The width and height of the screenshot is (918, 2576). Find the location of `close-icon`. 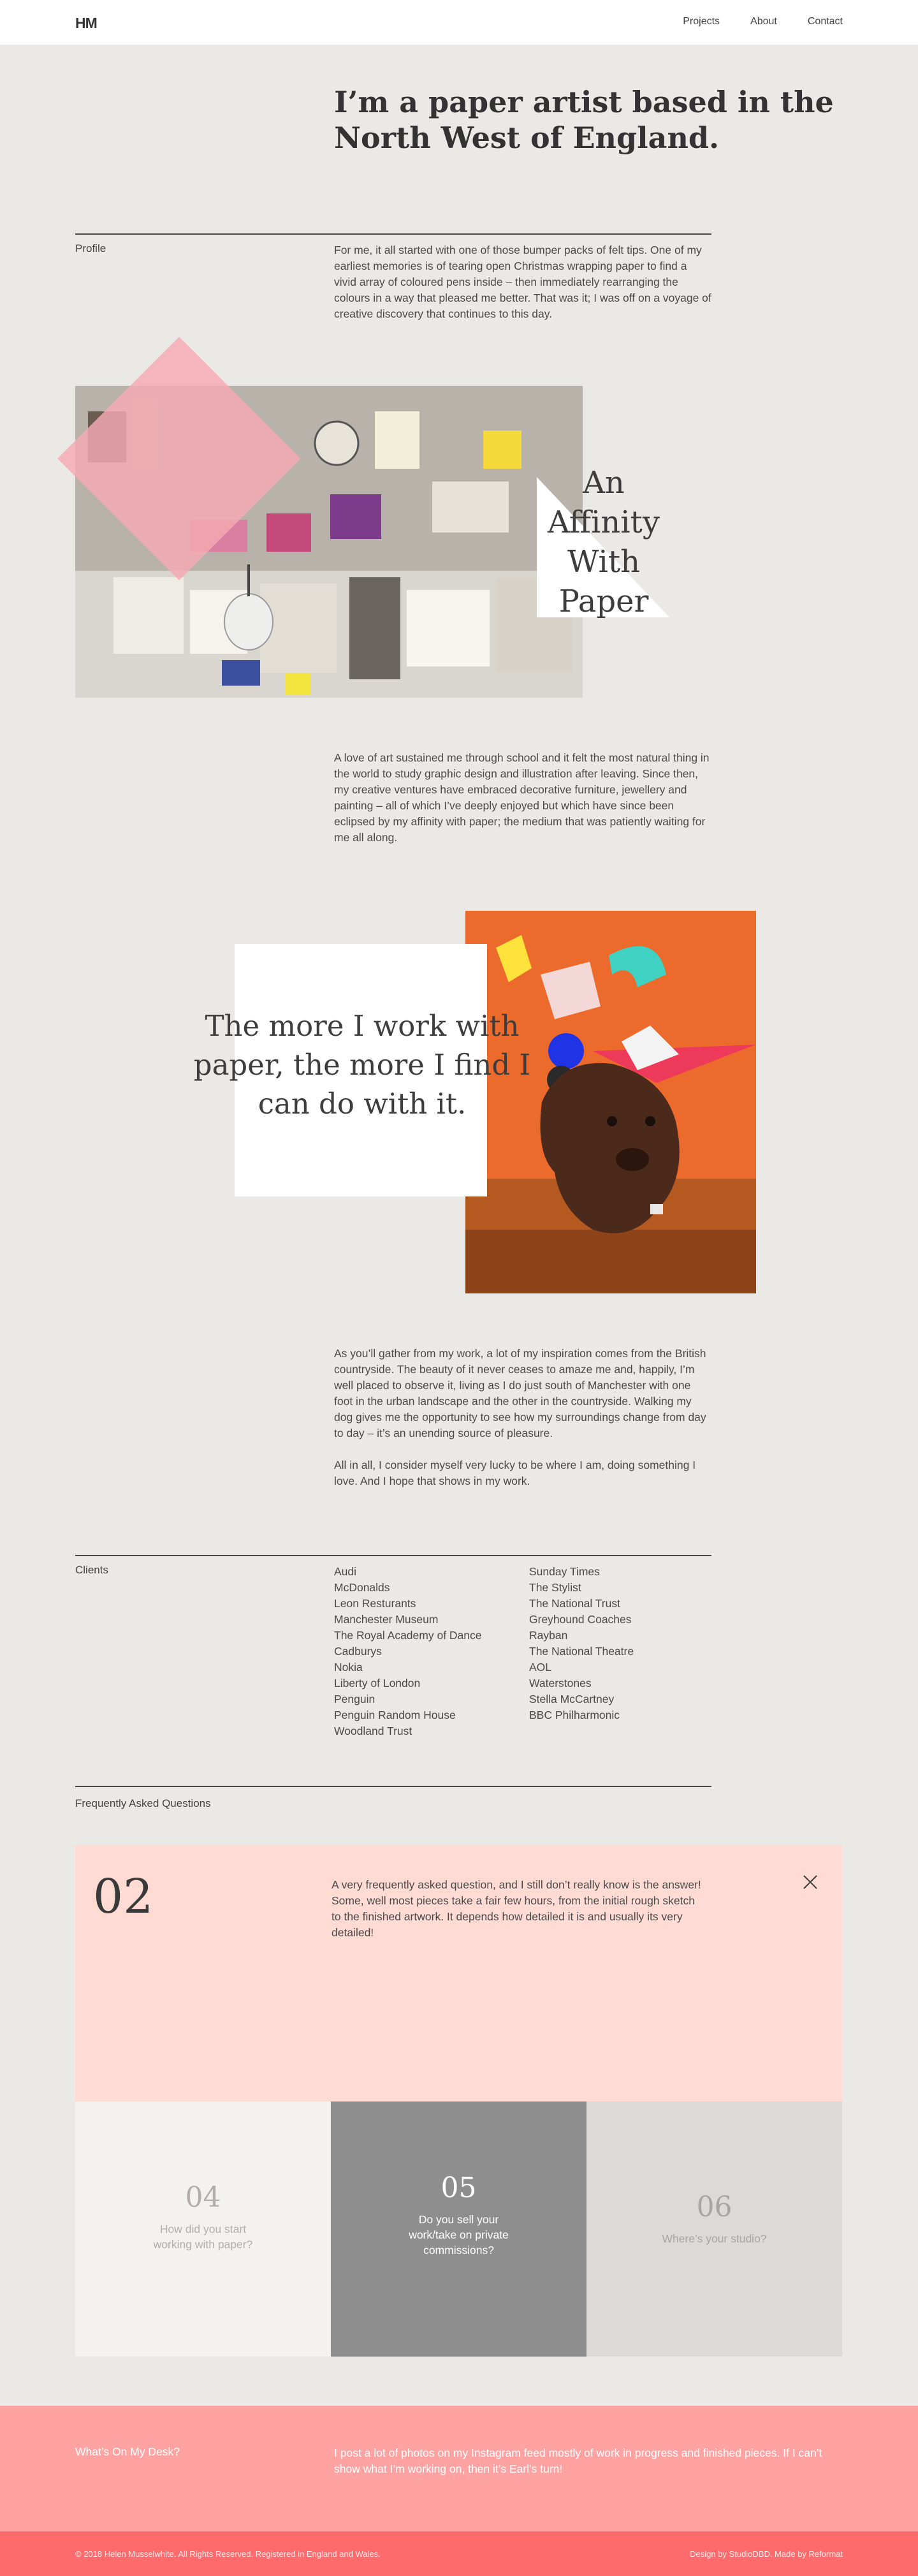

close-icon is located at coordinates (810, 1882).